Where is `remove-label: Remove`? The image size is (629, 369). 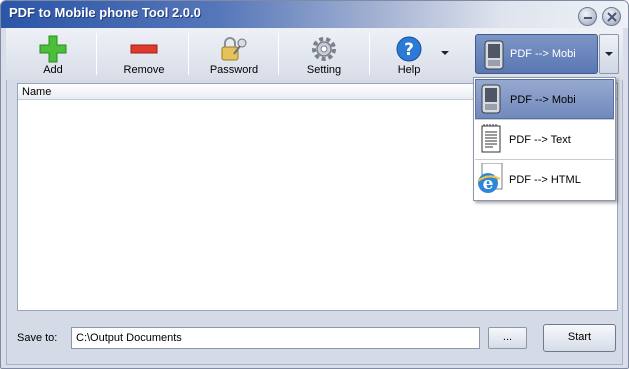 remove-label: Remove is located at coordinates (144, 70).